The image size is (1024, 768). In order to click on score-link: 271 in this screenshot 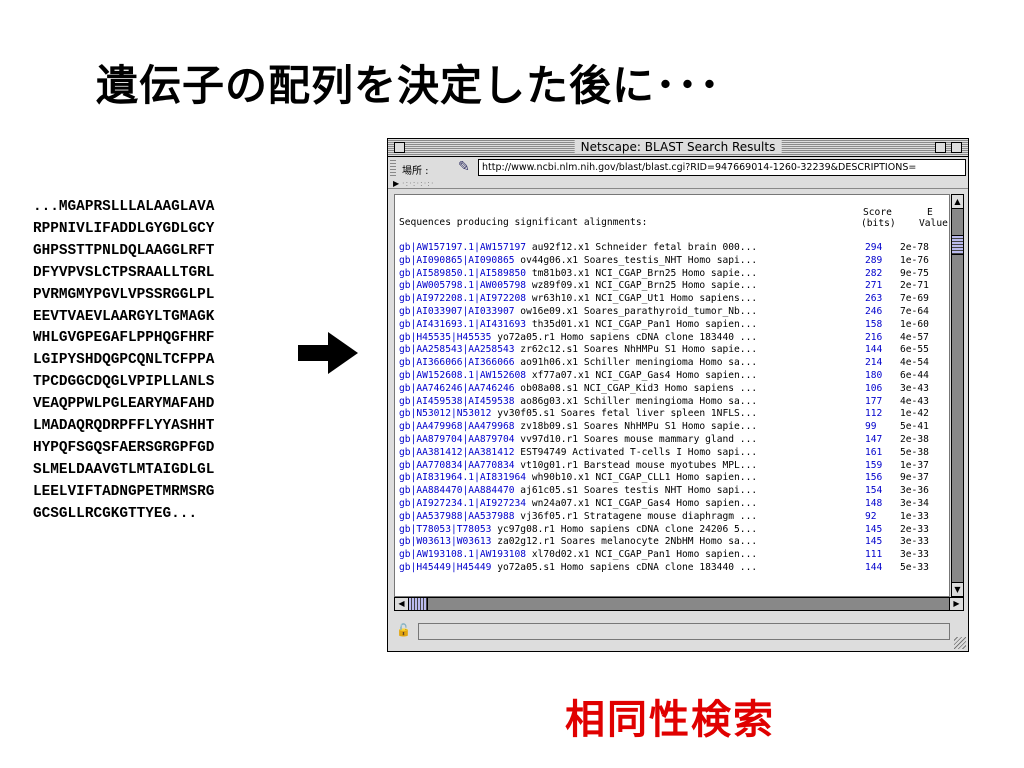, I will do `click(873, 286)`.